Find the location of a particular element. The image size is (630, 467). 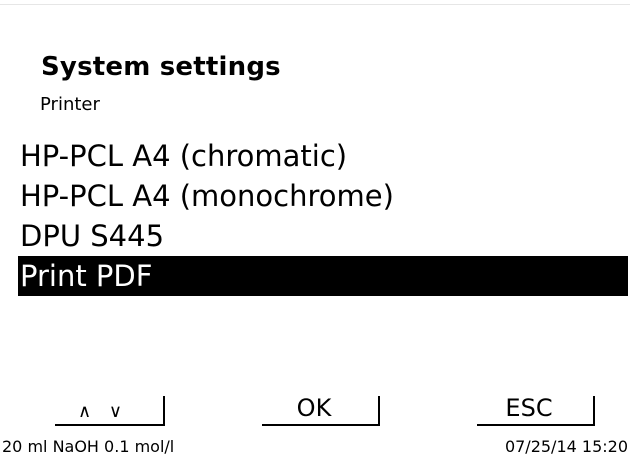

up-down-button: ∧ ∨ is located at coordinates (110, 412).